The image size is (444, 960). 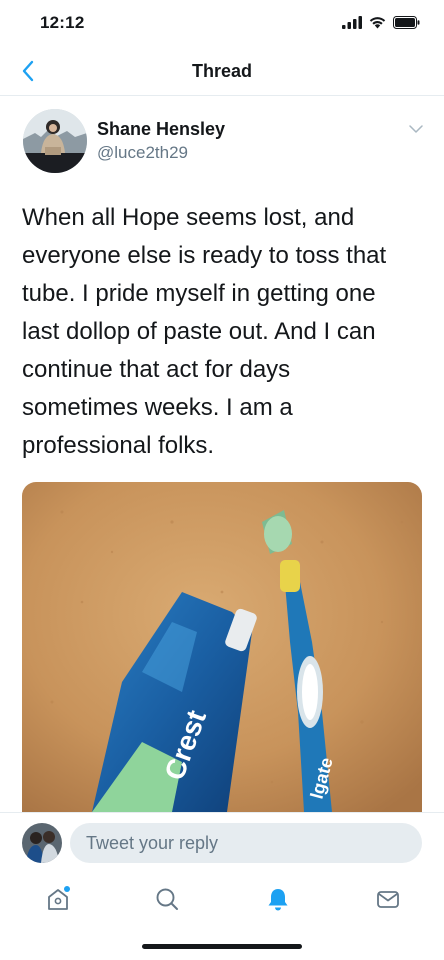 I want to click on nav-bar: Thread, so click(x=222, y=71).